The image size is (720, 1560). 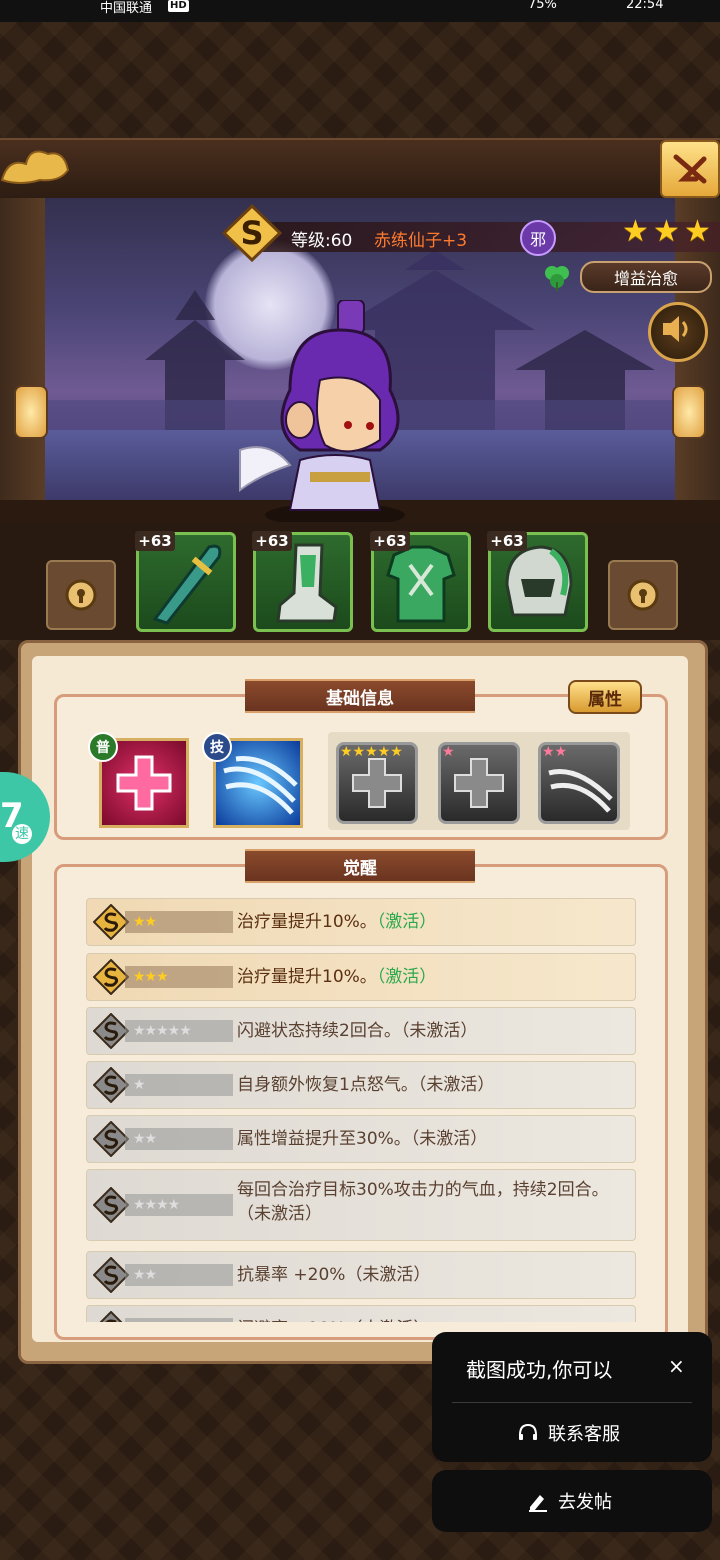 I want to click on cloud-ornament-icon, so click(x=35, y=167).